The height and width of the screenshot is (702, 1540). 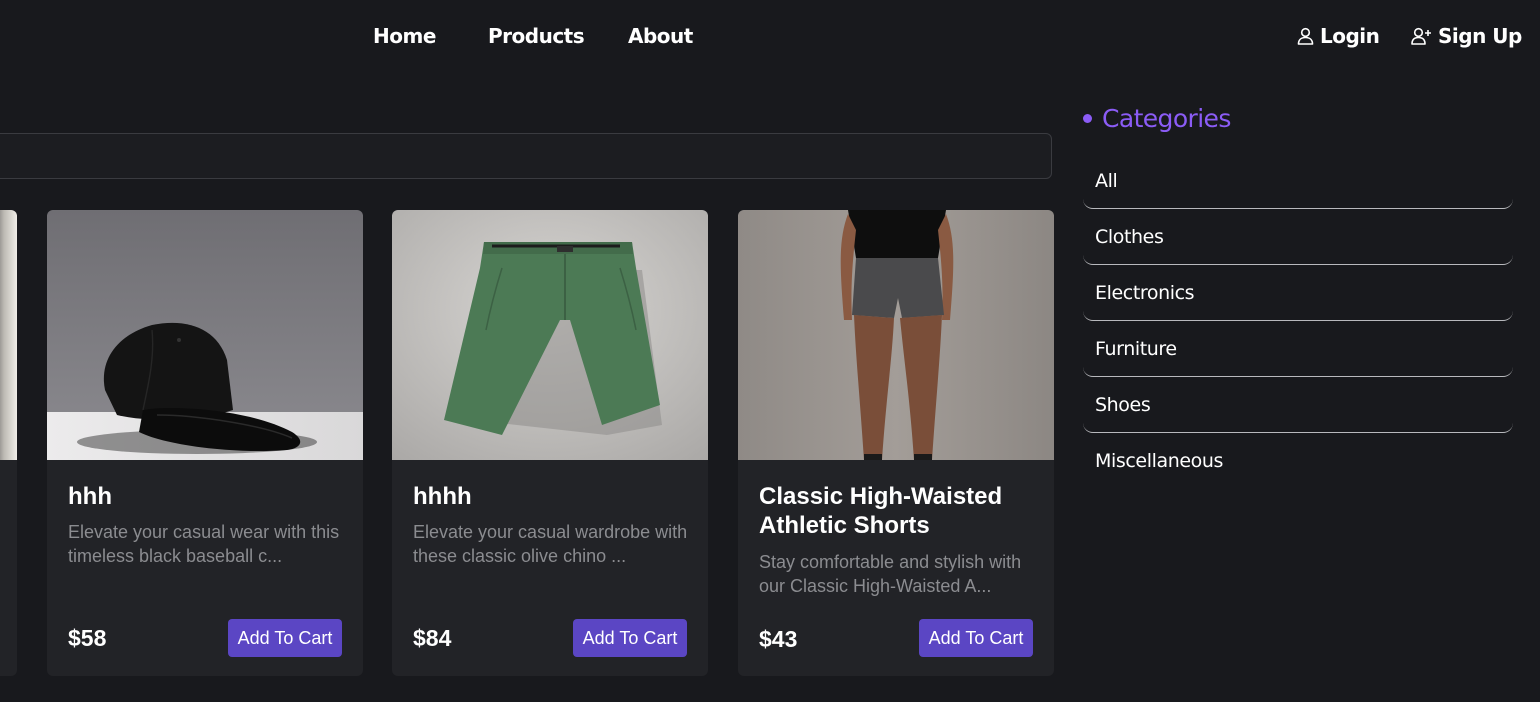 I want to click on nav-home-link: Home, so click(x=404, y=36).